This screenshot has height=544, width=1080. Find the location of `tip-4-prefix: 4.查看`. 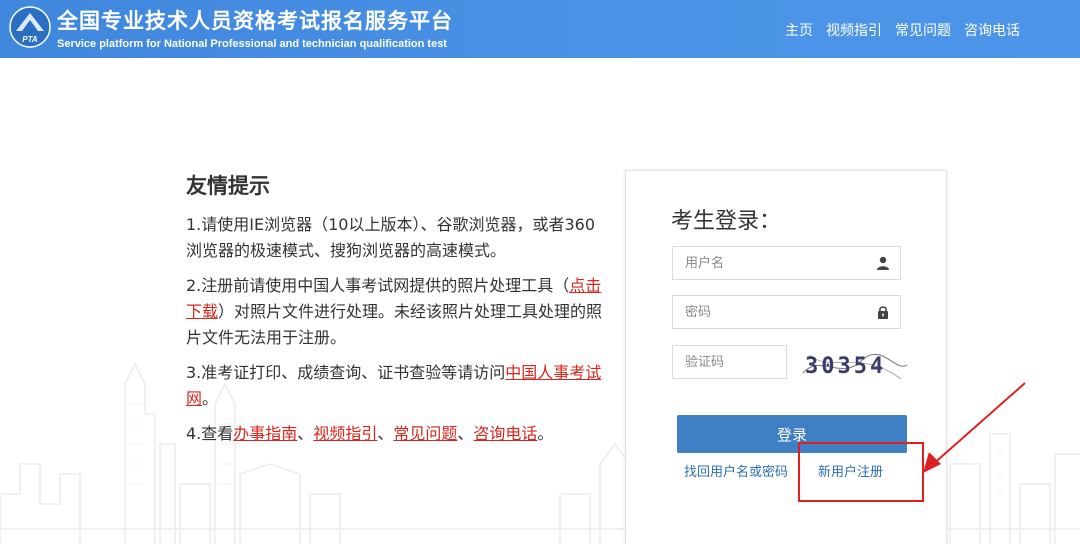

tip-4-prefix: 4.查看 is located at coordinates (210, 433).